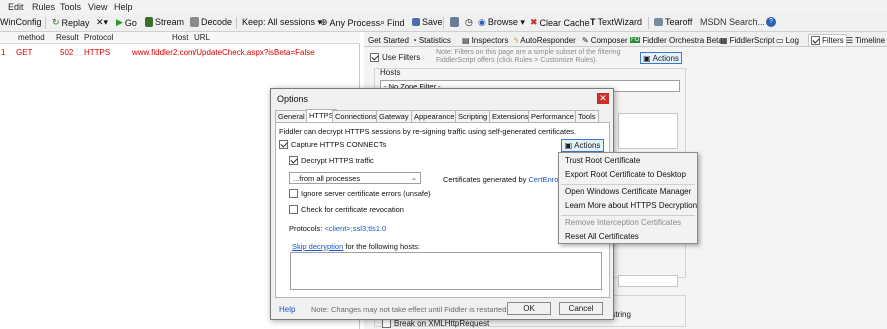  Describe the element at coordinates (442, 323) in the screenshot. I see `break-xhr-label: Break on XMLHttpRequest` at that location.